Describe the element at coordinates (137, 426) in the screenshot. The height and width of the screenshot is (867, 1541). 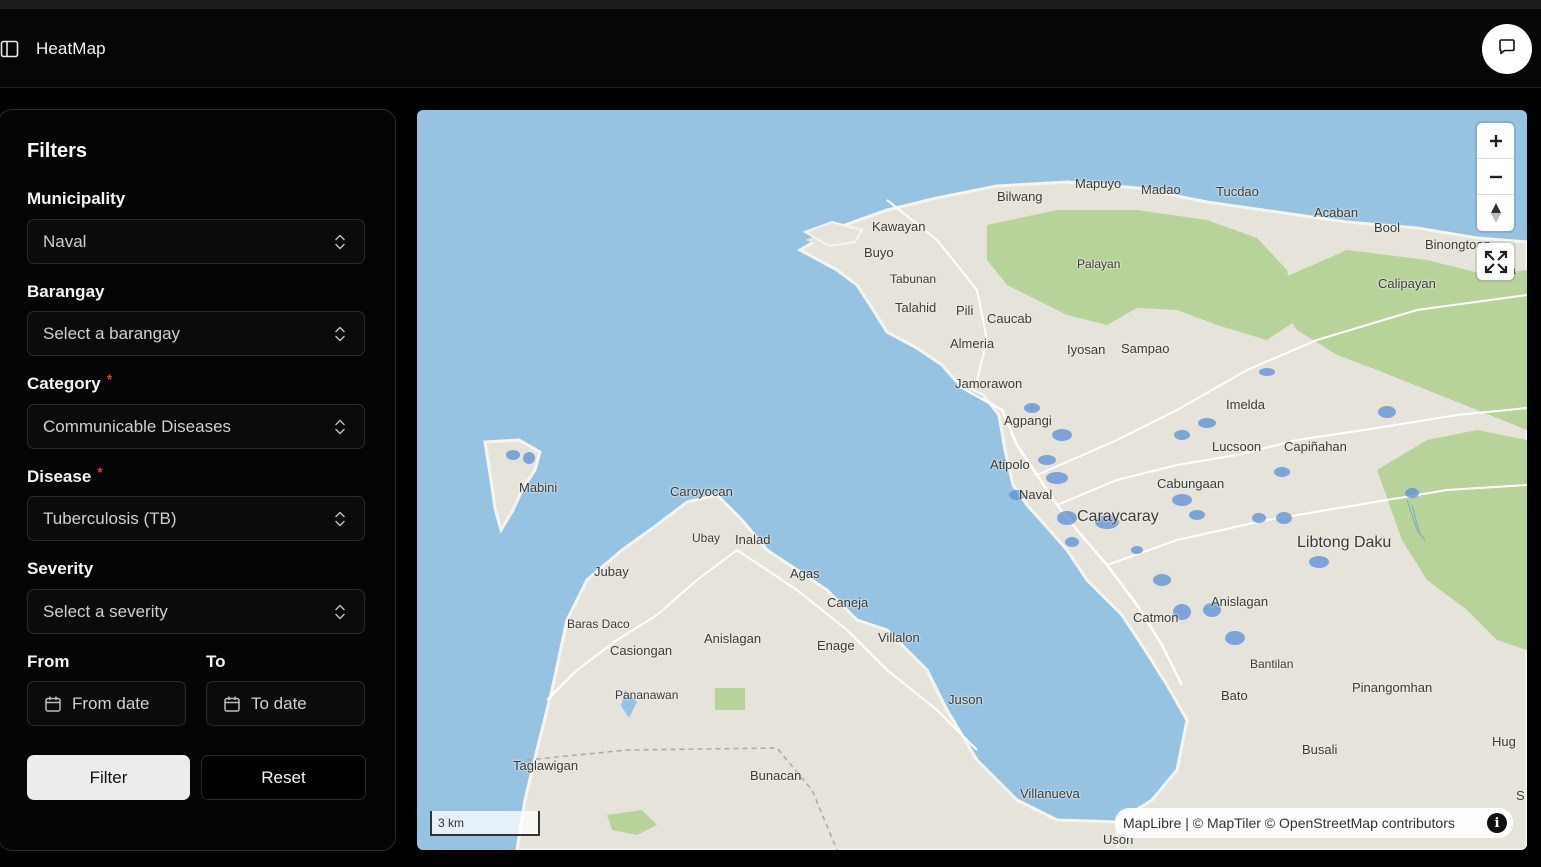
I see `category-value: Communicable Diseases` at that location.